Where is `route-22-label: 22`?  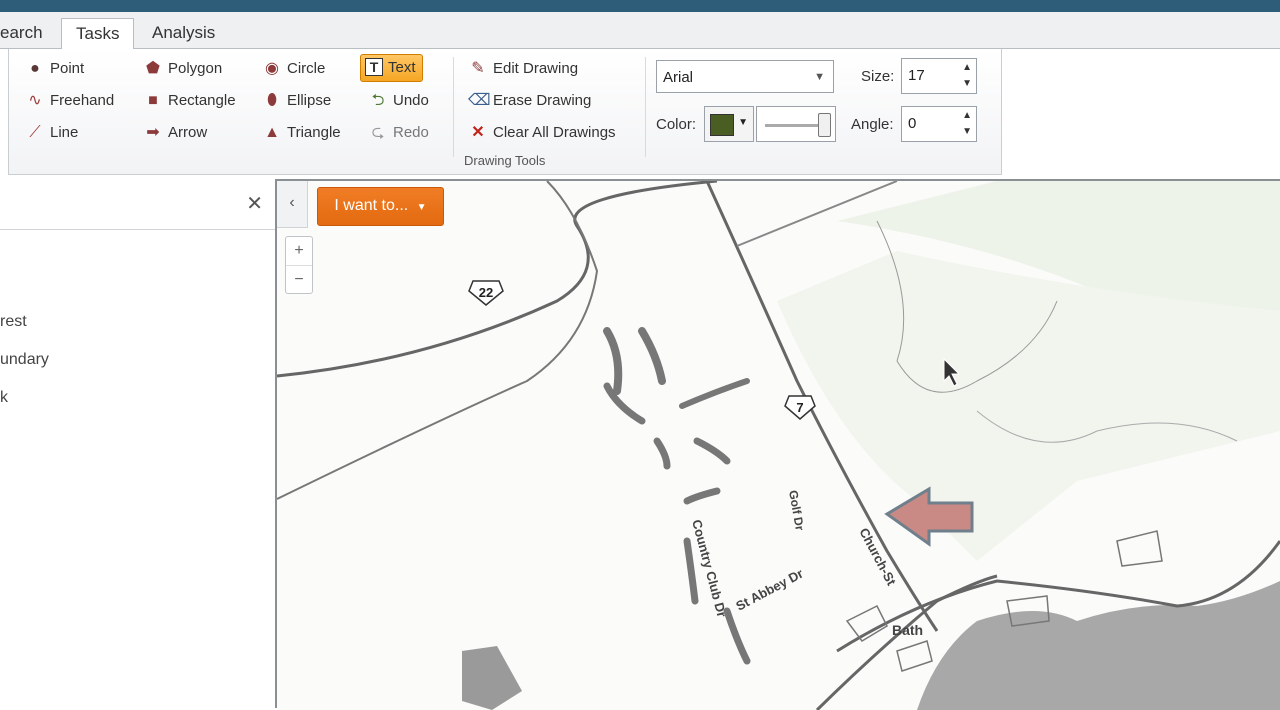
route-22-label: 22 is located at coordinates (486, 292).